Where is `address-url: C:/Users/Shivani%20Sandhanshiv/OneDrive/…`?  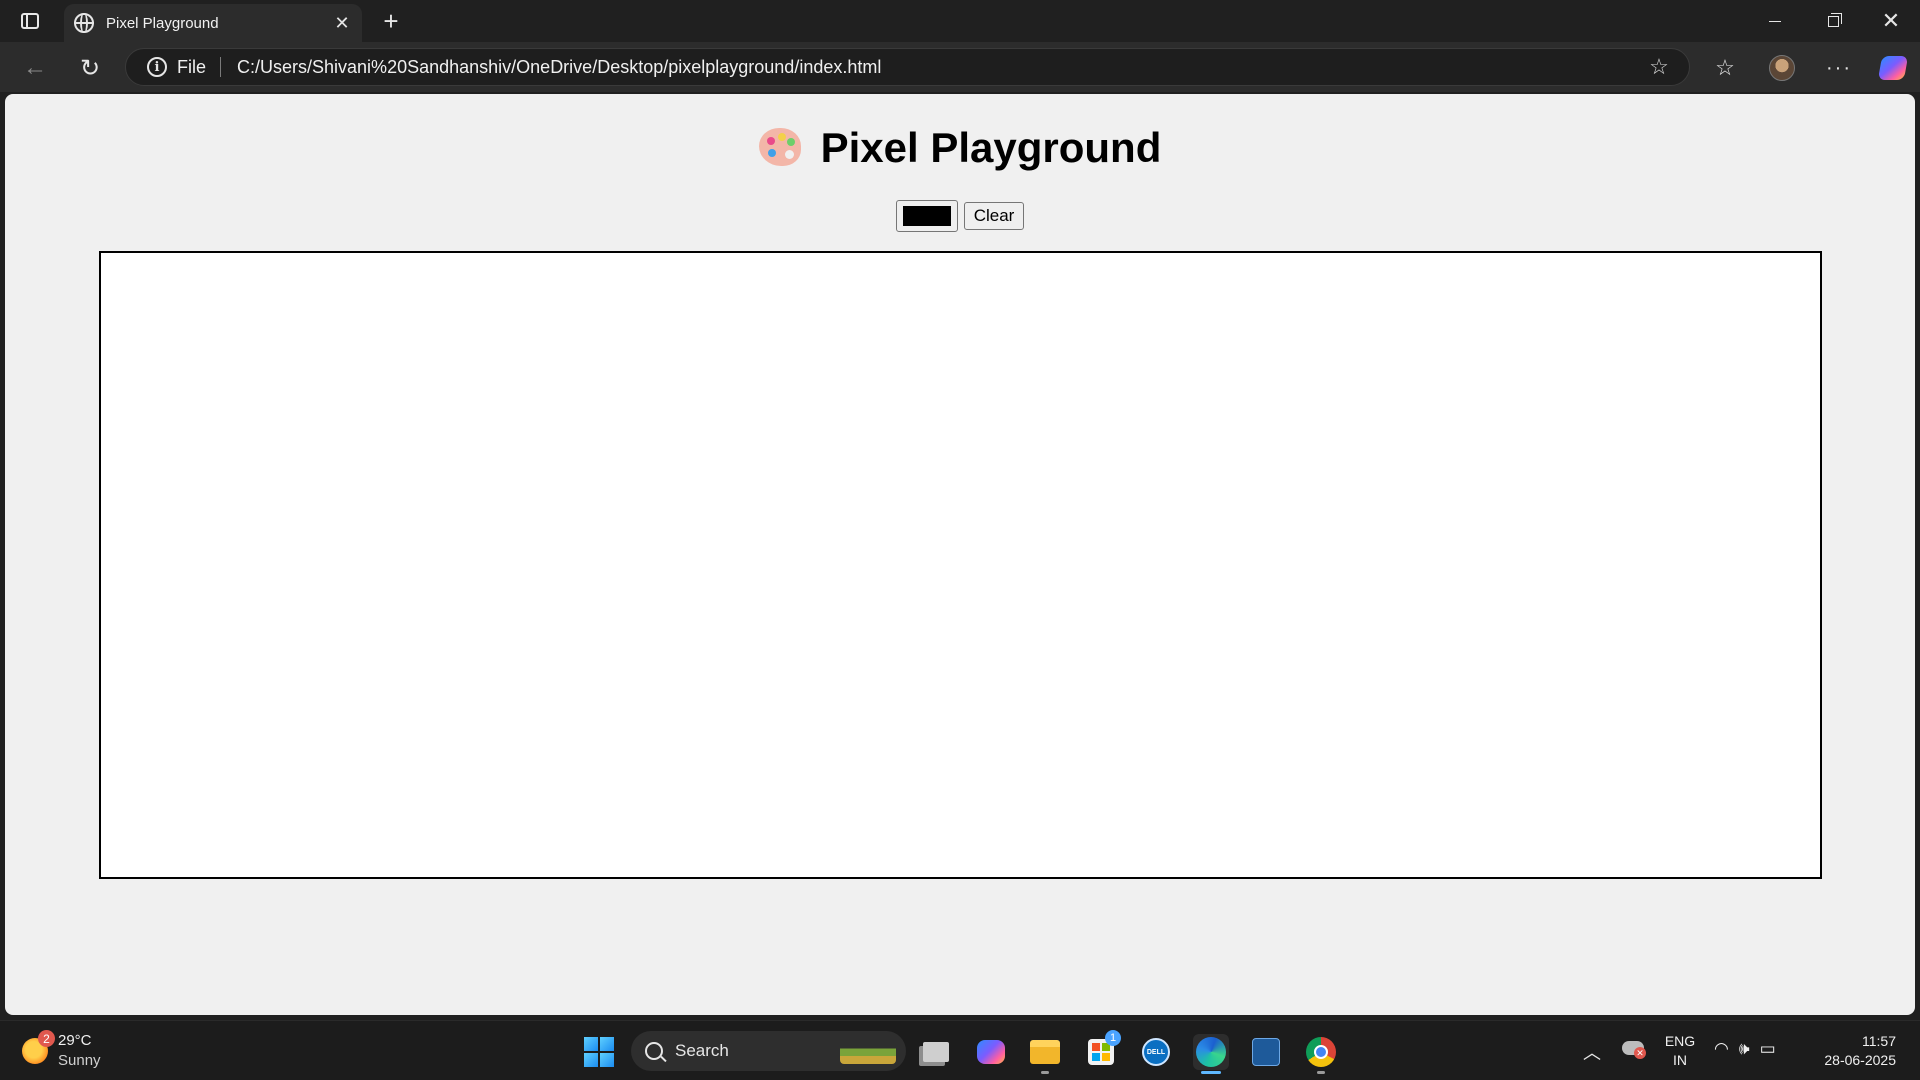
address-url: C:/Users/Shivani%20Sandhanshiv/OneDrive/… is located at coordinates (938, 67).